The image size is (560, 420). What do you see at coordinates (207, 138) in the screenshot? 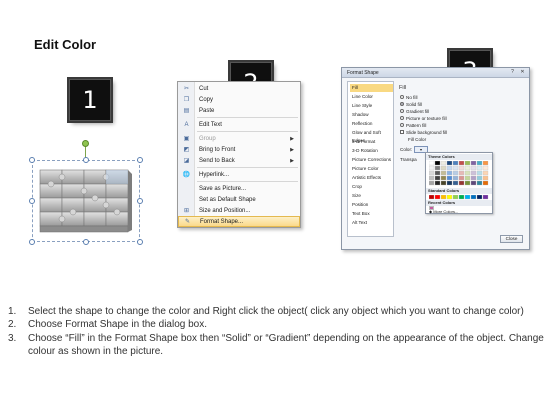
I see `menu-item-label: Group` at bounding box center [207, 138].